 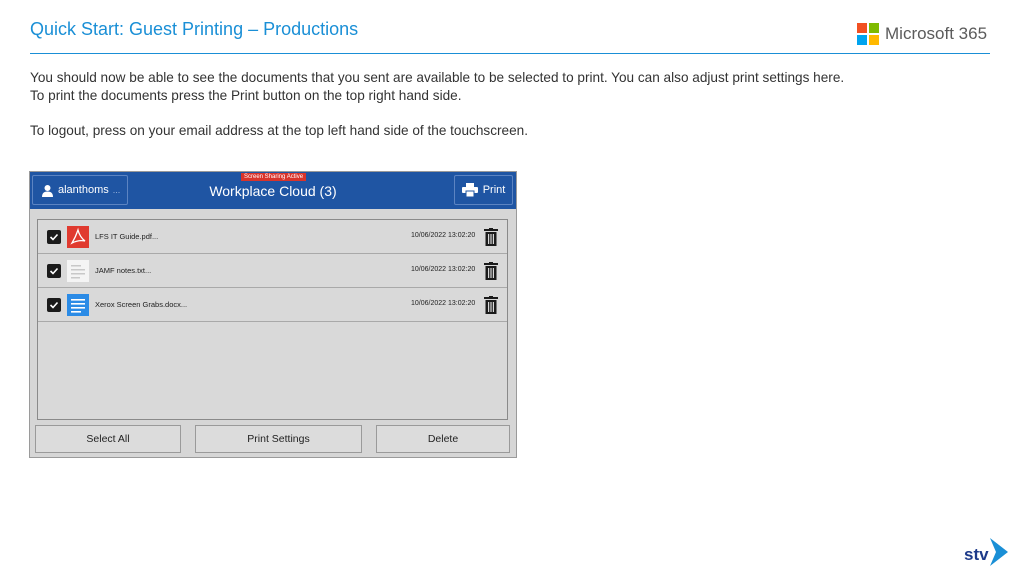 What do you see at coordinates (108, 439) in the screenshot?
I see `select-all-button: Select All` at bounding box center [108, 439].